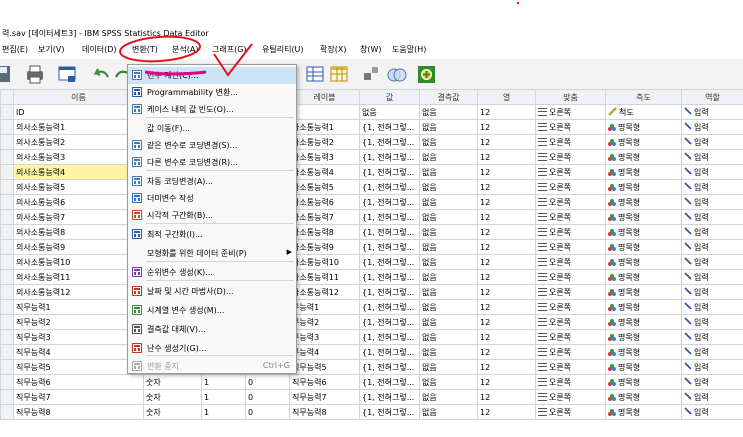  Describe the element at coordinates (712, 97) in the screenshot. I see `col-header-role: 역할` at that location.